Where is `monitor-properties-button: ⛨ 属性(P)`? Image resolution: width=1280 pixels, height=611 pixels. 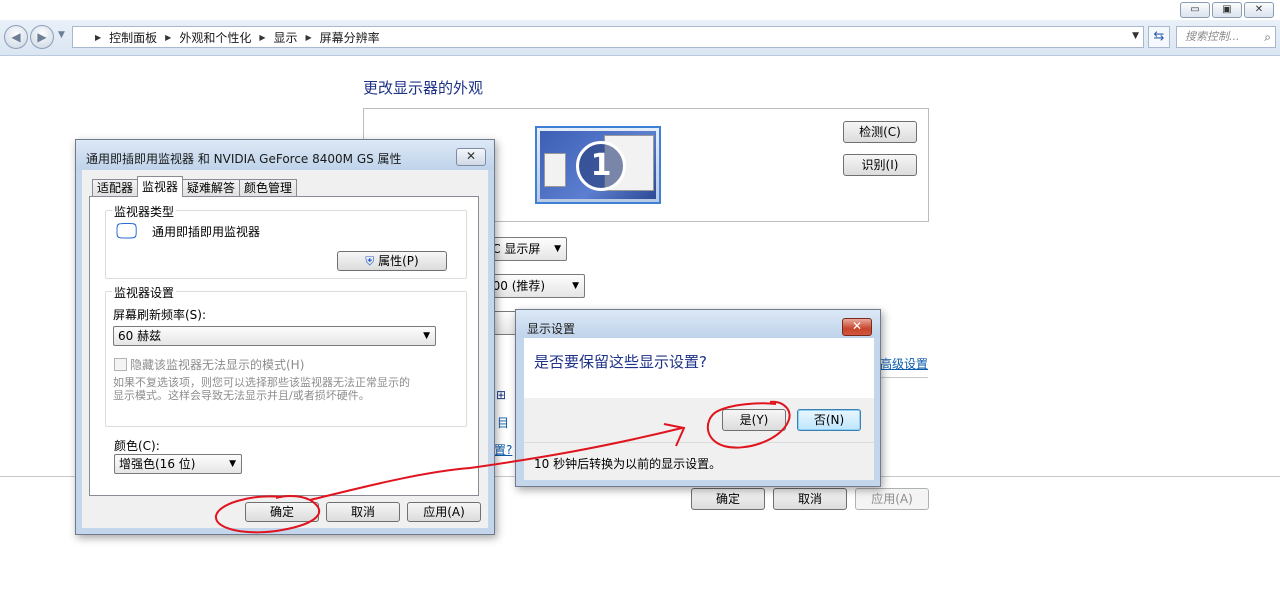
monitor-properties-button: ⛨ 属性(P) is located at coordinates (392, 261).